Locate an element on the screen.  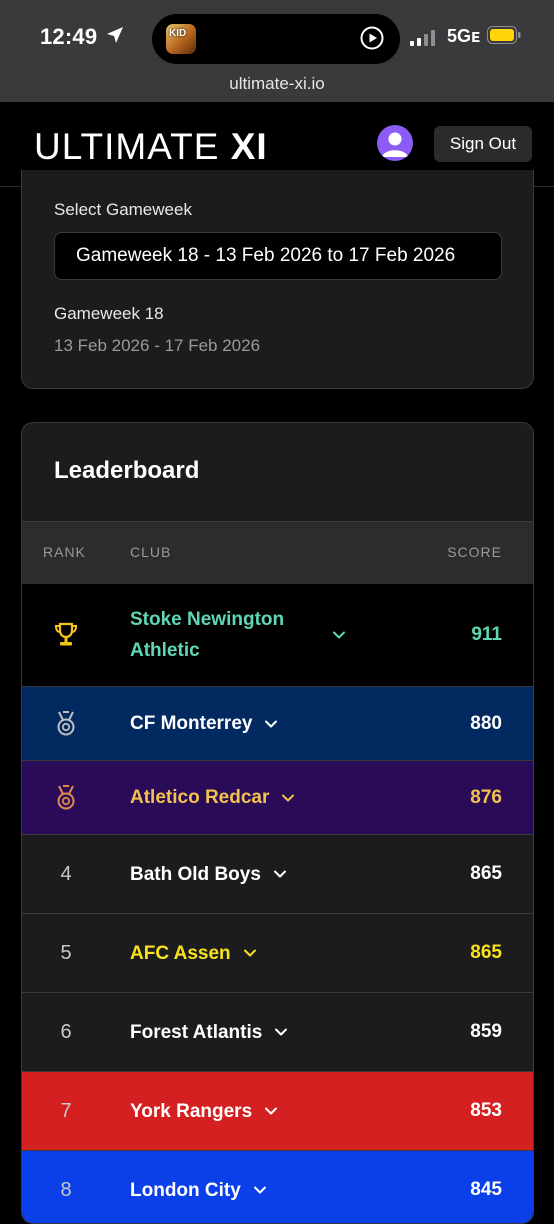
user-icon is located at coordinates (395, 144).